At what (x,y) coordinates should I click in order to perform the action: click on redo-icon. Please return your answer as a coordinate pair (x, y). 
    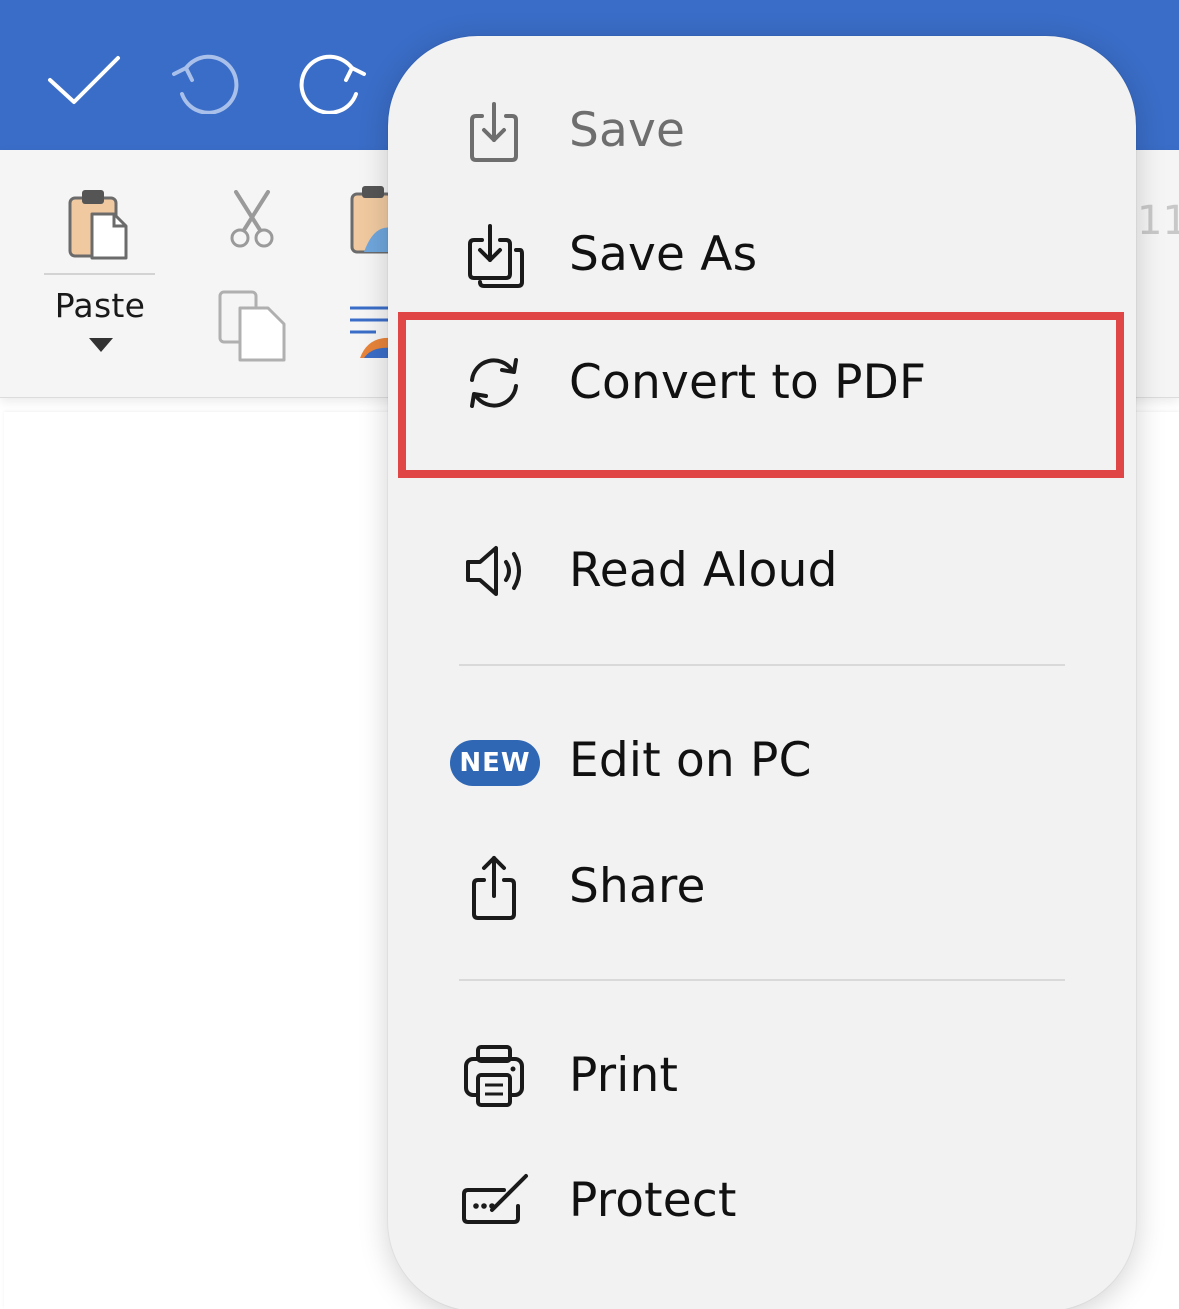
    Looking at the image, I should click on (330, 80).